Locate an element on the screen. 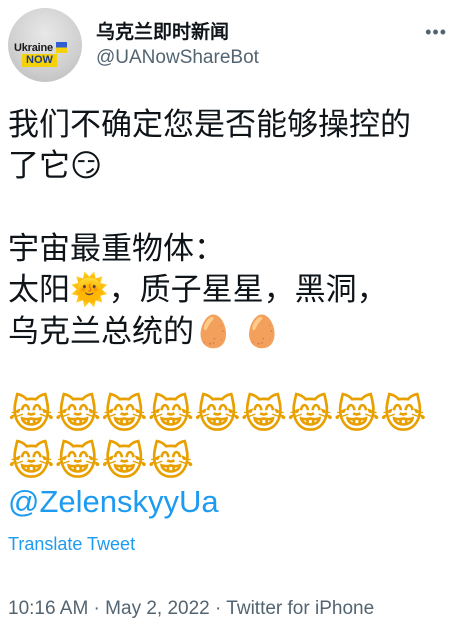  tweet-line-4: 太阳🌞，质子星星，黑洞， is located at coordinates (233, 290).